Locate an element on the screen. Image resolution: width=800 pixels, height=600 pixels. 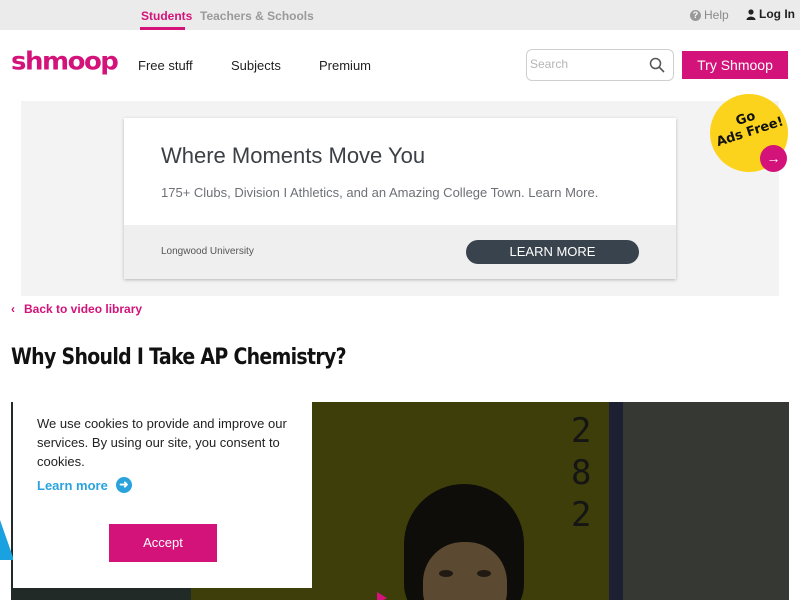
badge-text: Go Ads Free! is located at coordinates (747, 126).